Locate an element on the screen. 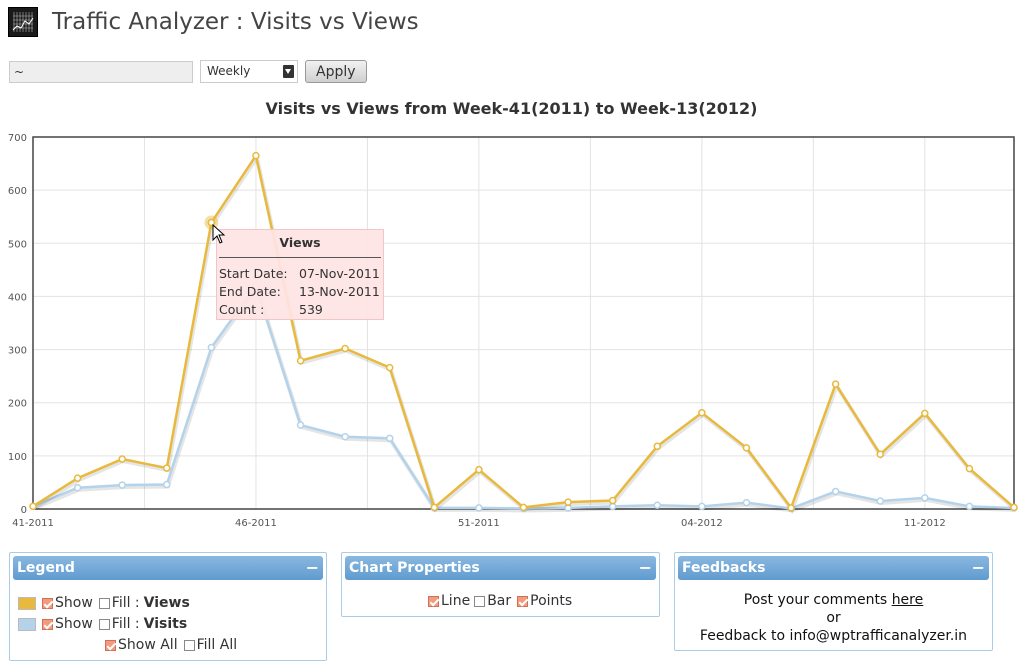 This screenshot has width=1023, height=667. visits-series-name: Visits is located at coordinates (165, 624).